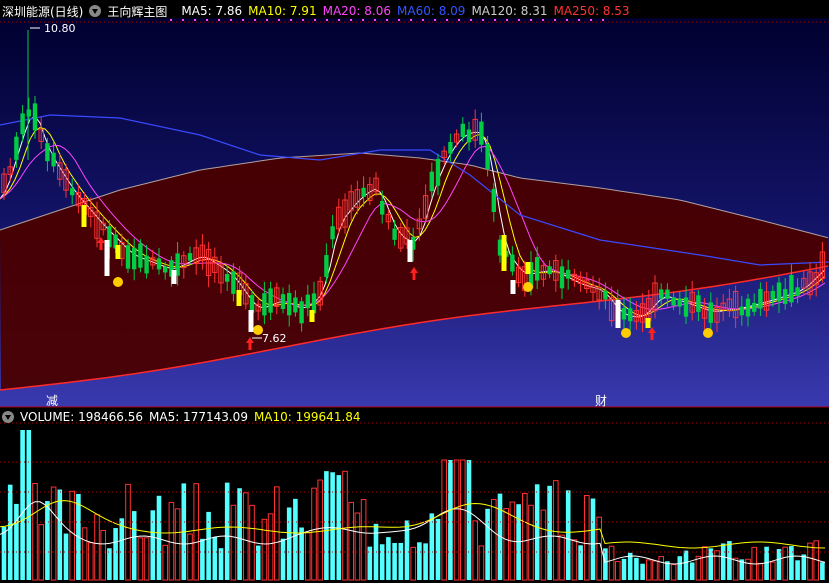 Image resolution: width=829 pixels, height=583 pixels. I want to click on ma120-label: MA120: 8.31, so click(509, 11).